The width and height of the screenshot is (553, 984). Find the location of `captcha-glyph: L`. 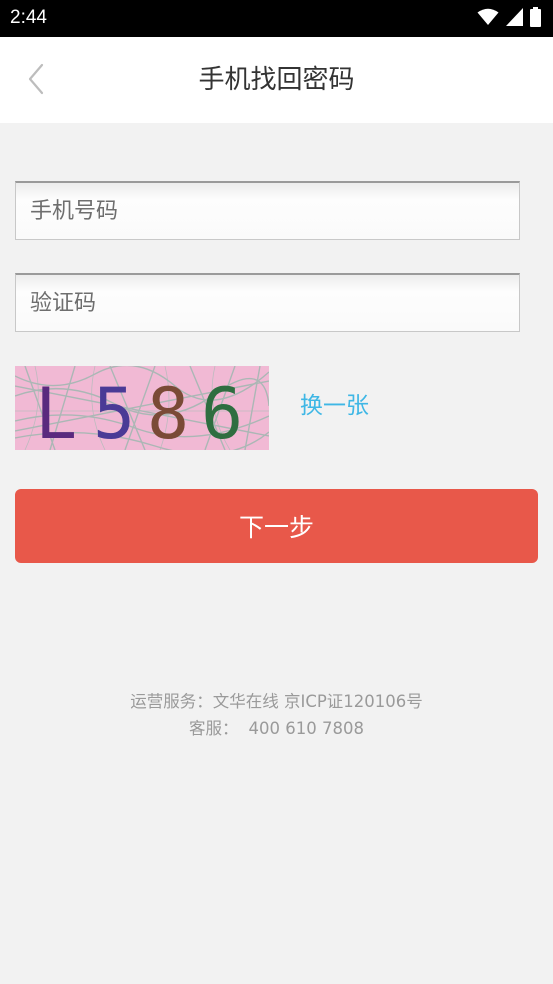

captcha-glyph: L is located at coordinates (56, 411).